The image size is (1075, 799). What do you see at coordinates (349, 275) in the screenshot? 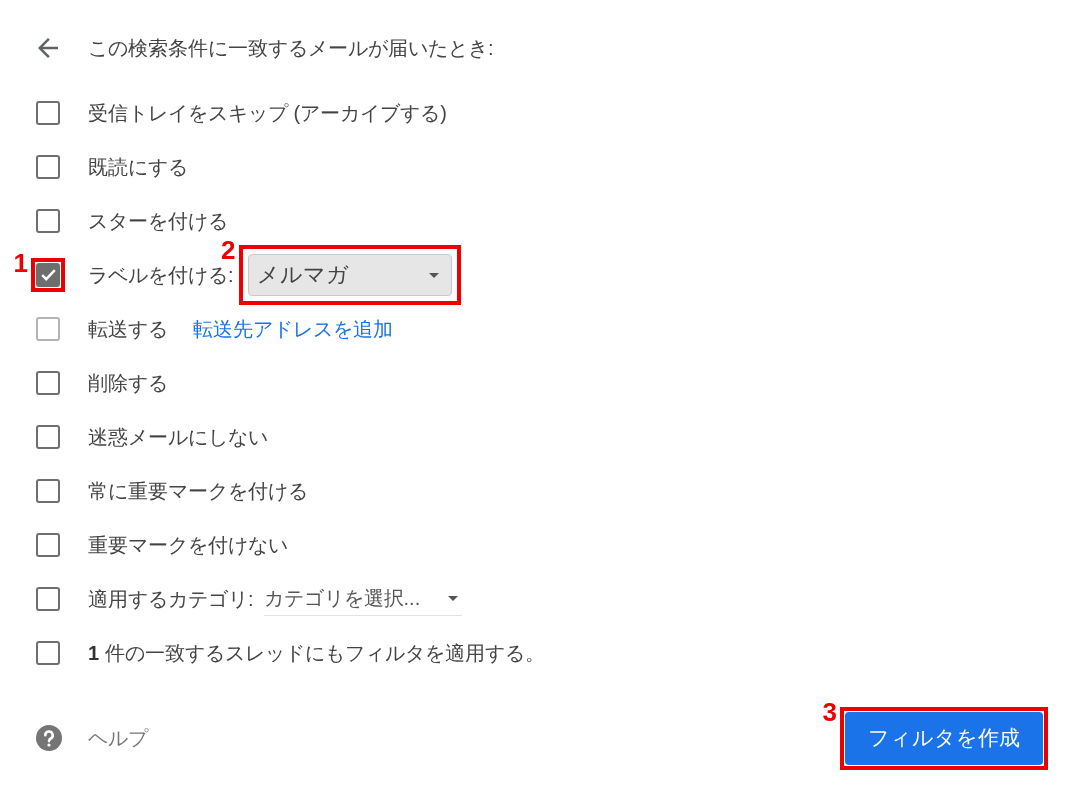
I see `label-dropdown: メルマガ` at bounding box center [349, 275].